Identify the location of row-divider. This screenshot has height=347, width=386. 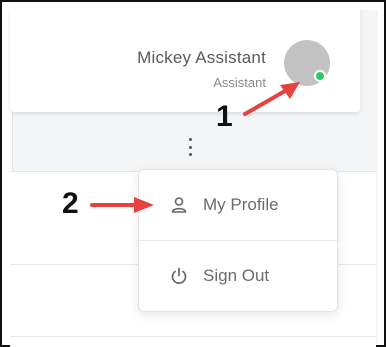
(193, 336).